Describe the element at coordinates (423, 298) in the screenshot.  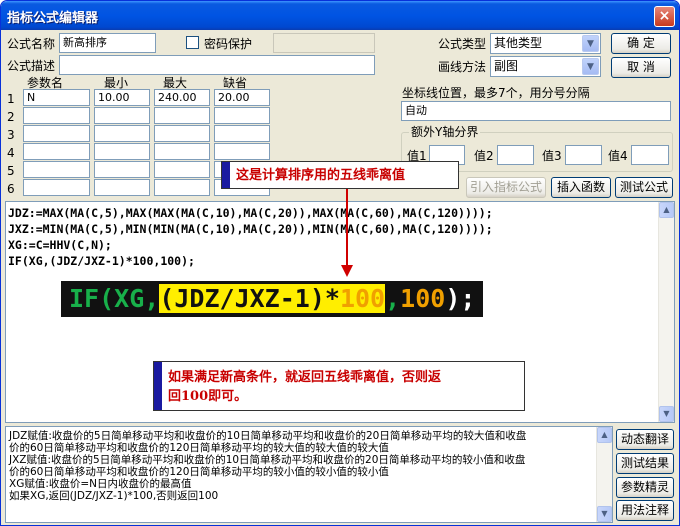
I see `zoom-number: 100` at that location.